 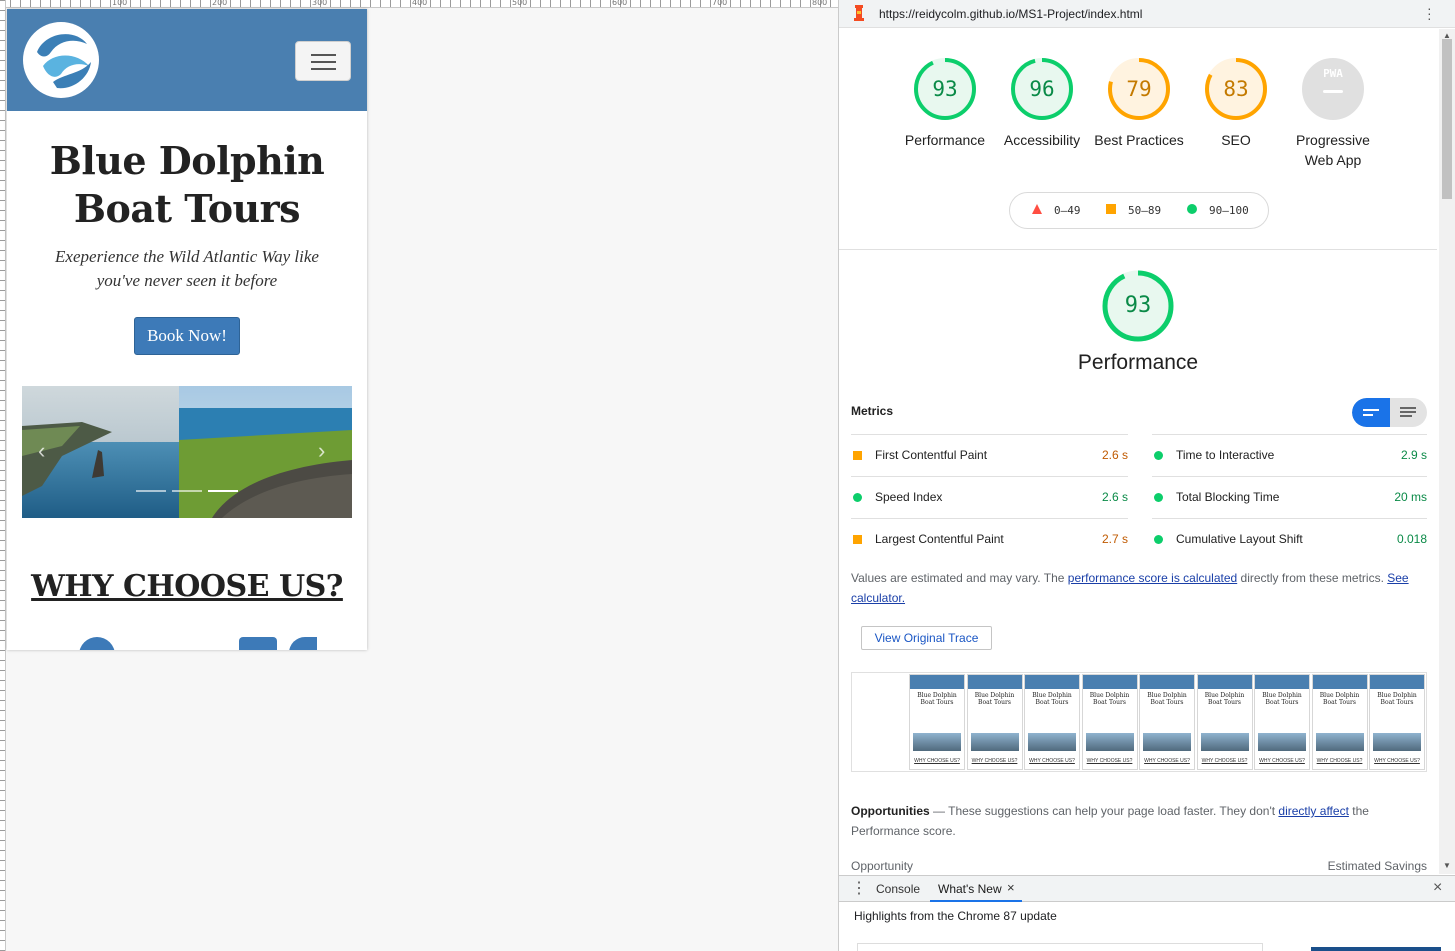 I want to click on category-label: Progressive Web App, so click(x=1333, y=150).